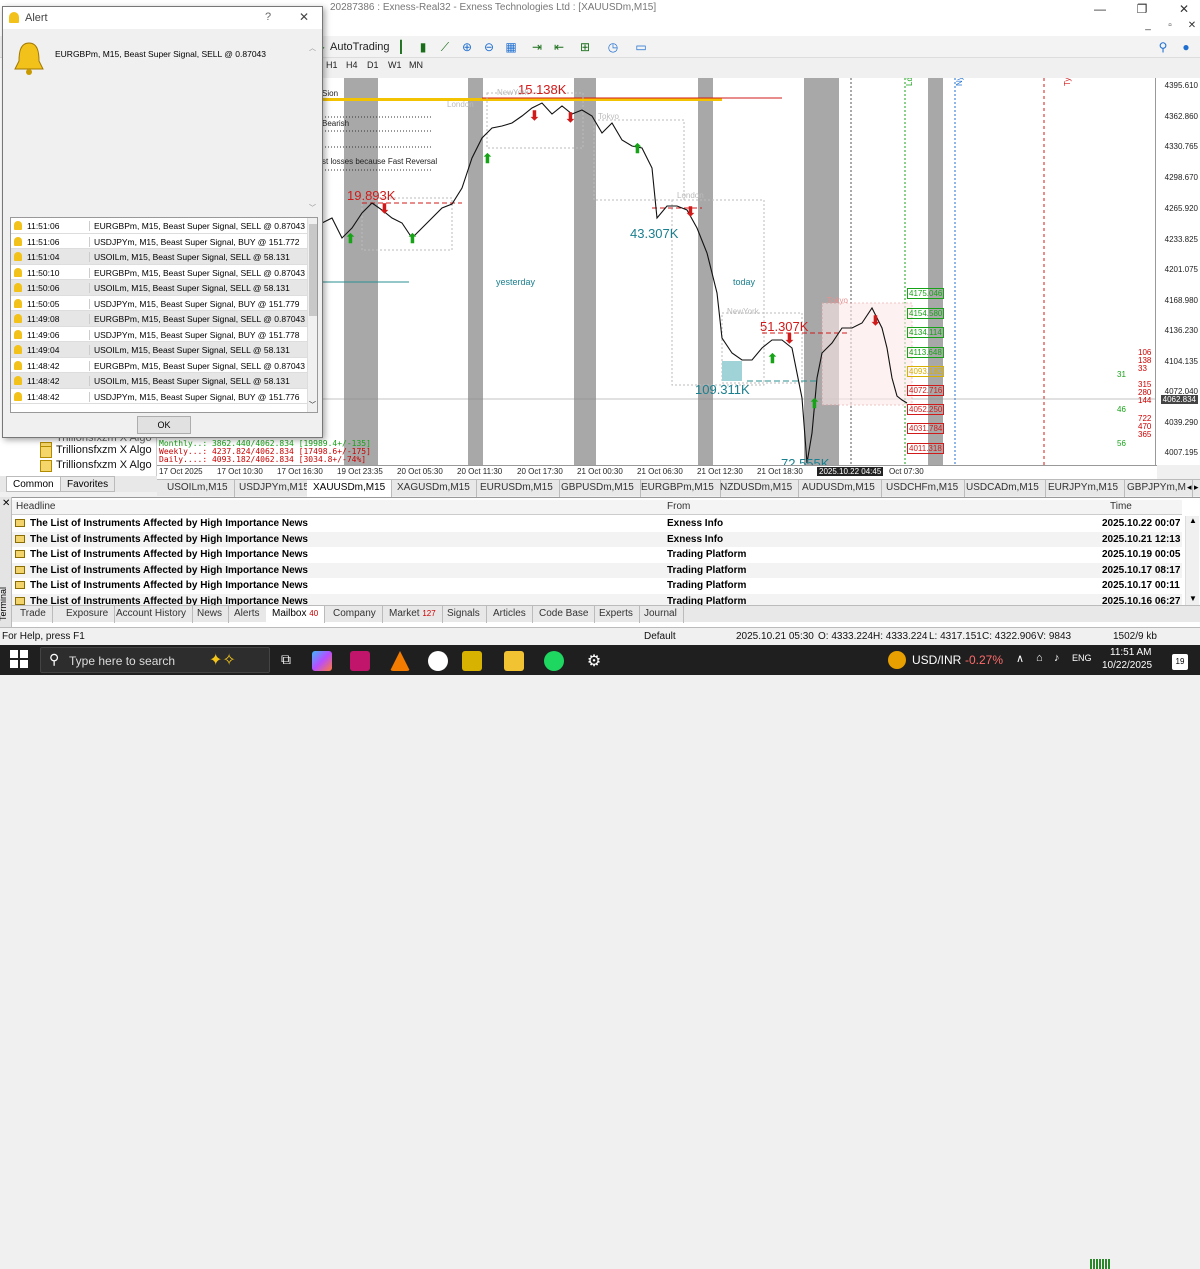 This screenshot has width=1200, height=1269. I want to click on tab-eurgbpm: EURGBPm,M15, so click(678, 488).